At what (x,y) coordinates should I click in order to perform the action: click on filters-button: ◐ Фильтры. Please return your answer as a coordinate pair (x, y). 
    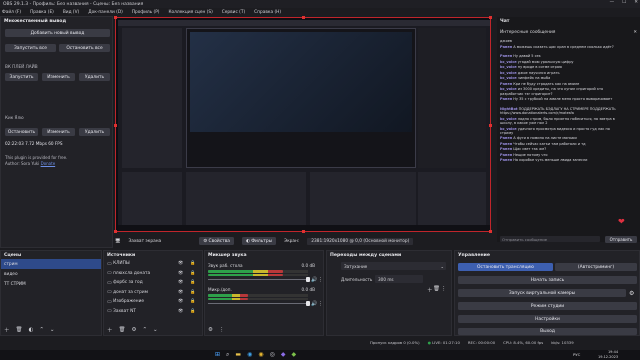
    Looking at the image, I should click on (259, 241).